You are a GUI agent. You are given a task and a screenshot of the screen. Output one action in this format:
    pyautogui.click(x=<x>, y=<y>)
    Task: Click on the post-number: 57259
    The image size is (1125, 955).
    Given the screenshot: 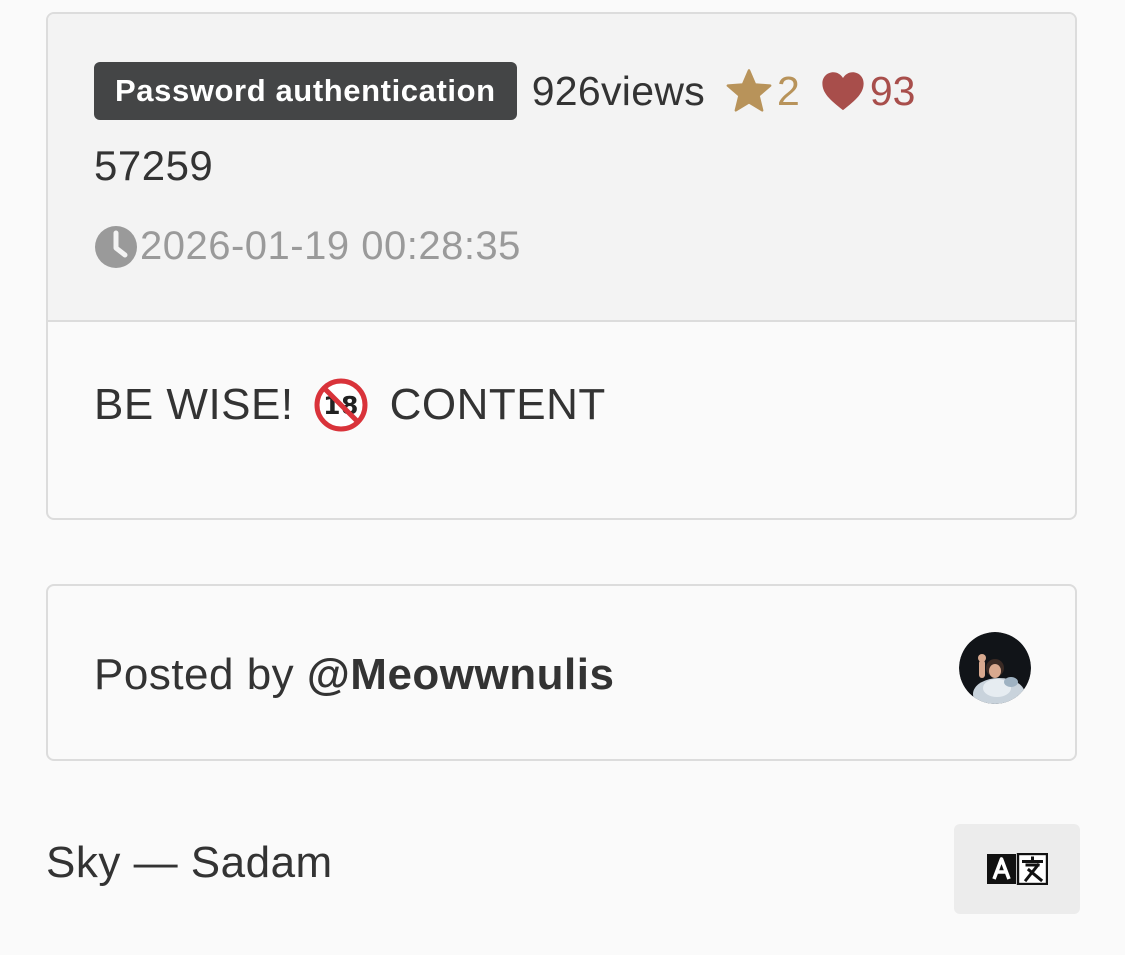 What is the action you would take?
    pyautogui.click(x=154, y=165)
    